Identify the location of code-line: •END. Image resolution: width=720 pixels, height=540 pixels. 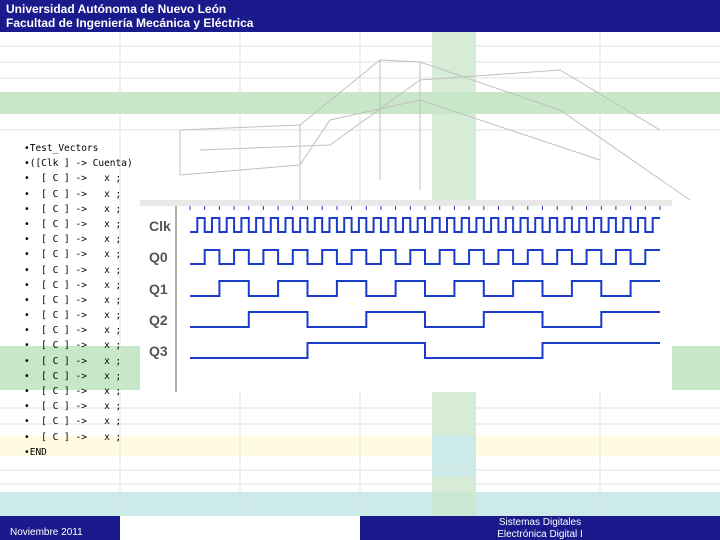
(35, 452).